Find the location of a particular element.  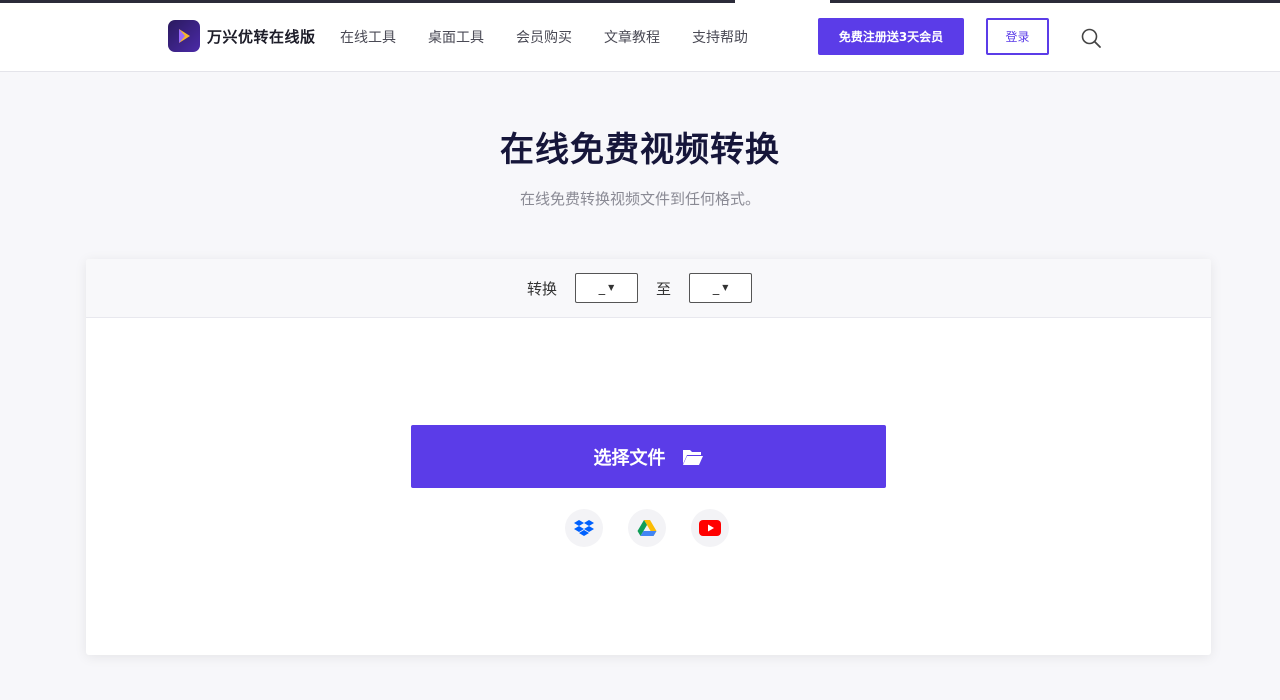

nav-item-online-tools: 在线工具 is located at coordinates (368, 37).